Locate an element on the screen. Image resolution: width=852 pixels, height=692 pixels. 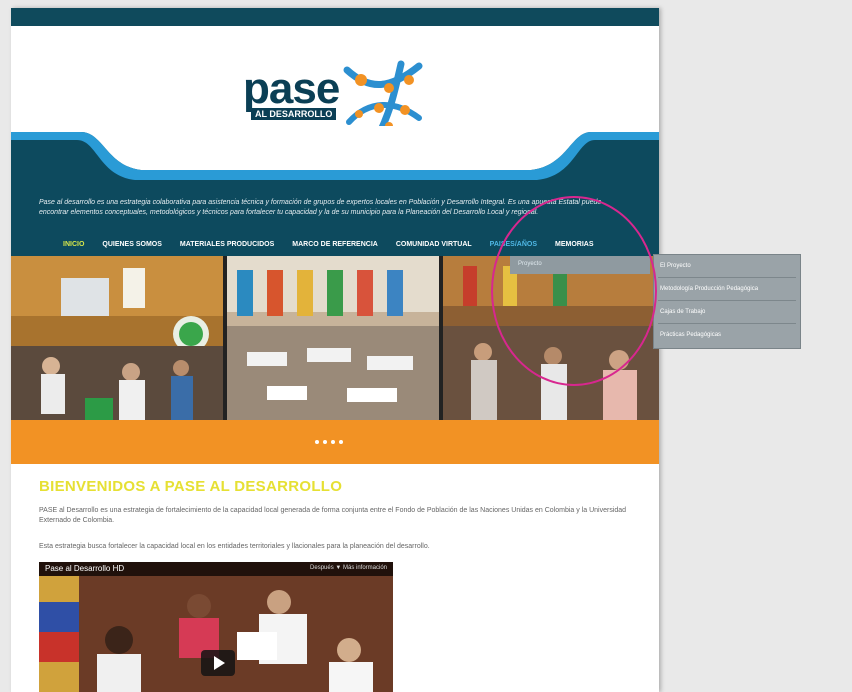
logo-word: pase is located at coordinates (291, 88).